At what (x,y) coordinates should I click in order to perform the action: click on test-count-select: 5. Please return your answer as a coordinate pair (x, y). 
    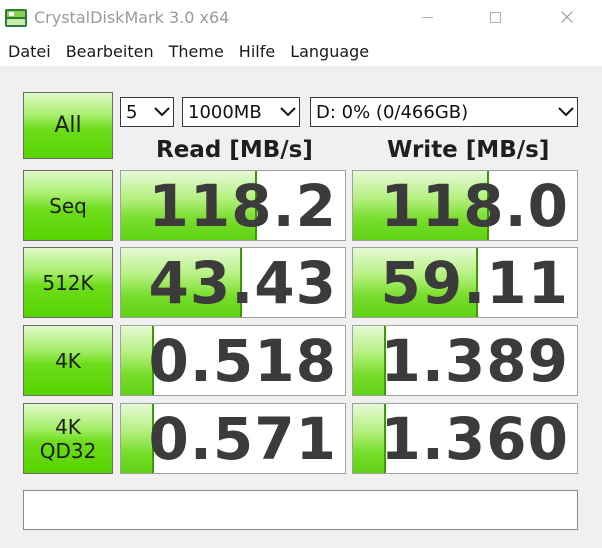
    Looking at the image, I should click on (147, 112).